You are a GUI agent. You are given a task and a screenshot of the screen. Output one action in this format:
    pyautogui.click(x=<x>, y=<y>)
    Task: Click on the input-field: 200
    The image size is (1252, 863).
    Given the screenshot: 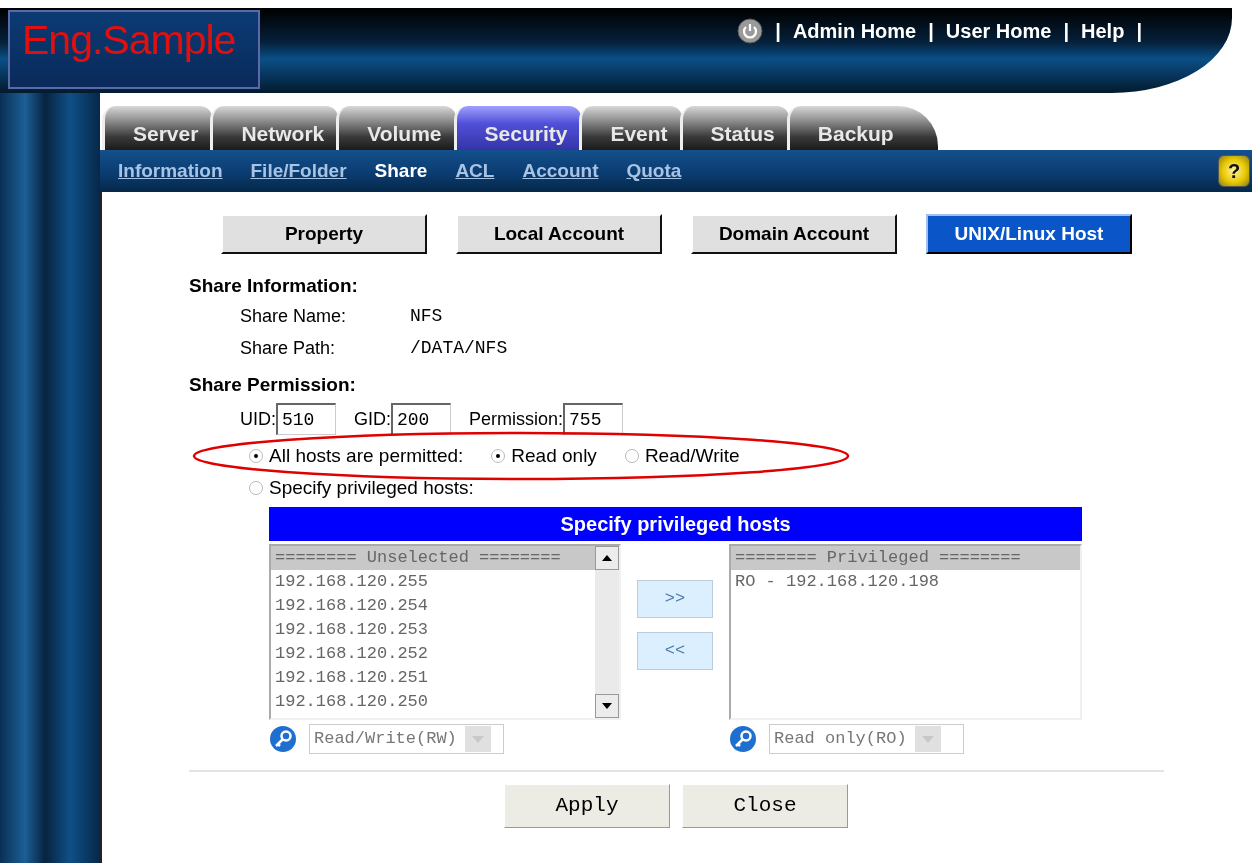 What is the action you would take?
    pyautogui.click(x=421, y=419)
    